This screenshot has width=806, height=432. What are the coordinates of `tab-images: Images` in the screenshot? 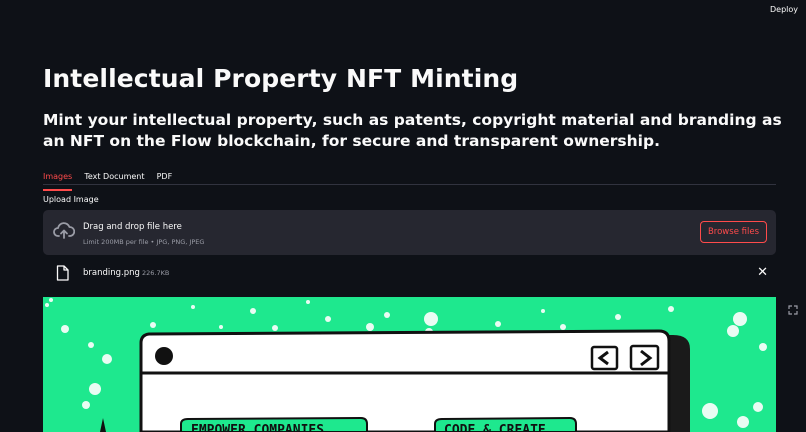 It's located at (58, 181).